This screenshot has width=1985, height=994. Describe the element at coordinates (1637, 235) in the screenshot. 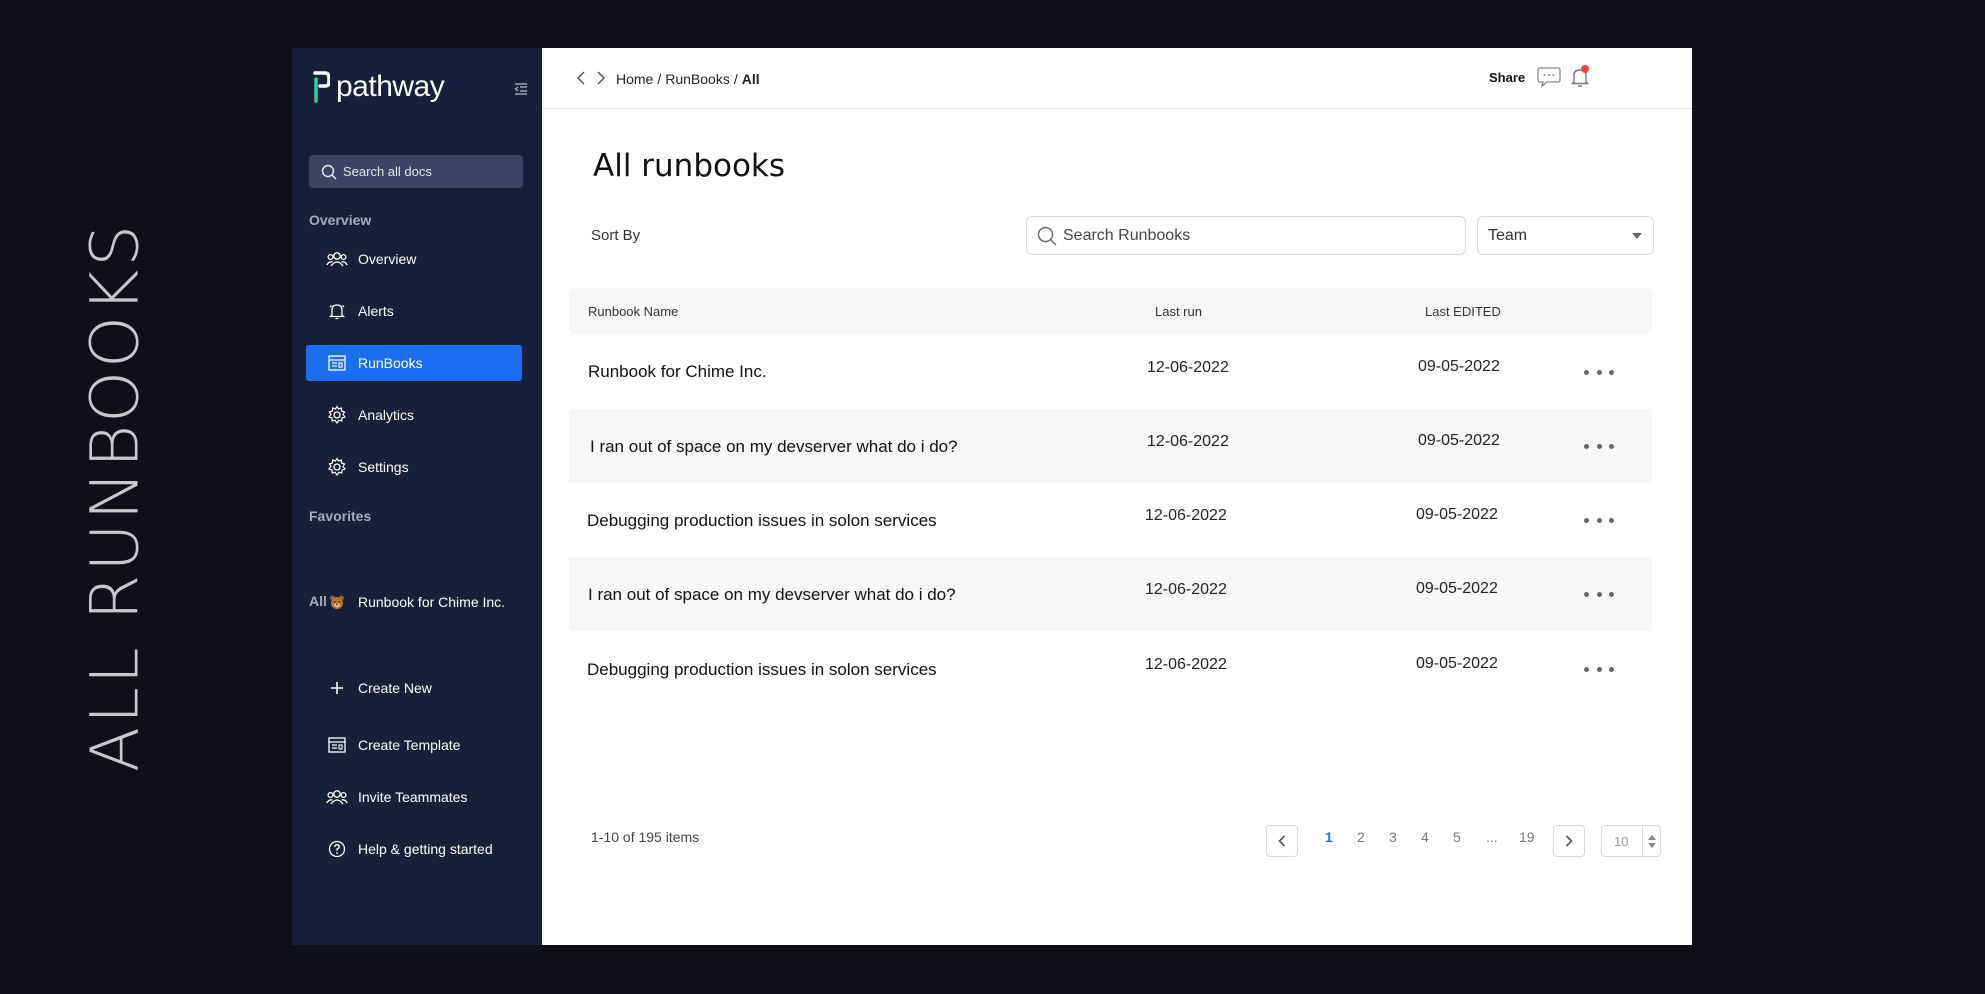

I see `caret-down-icon` at that location.